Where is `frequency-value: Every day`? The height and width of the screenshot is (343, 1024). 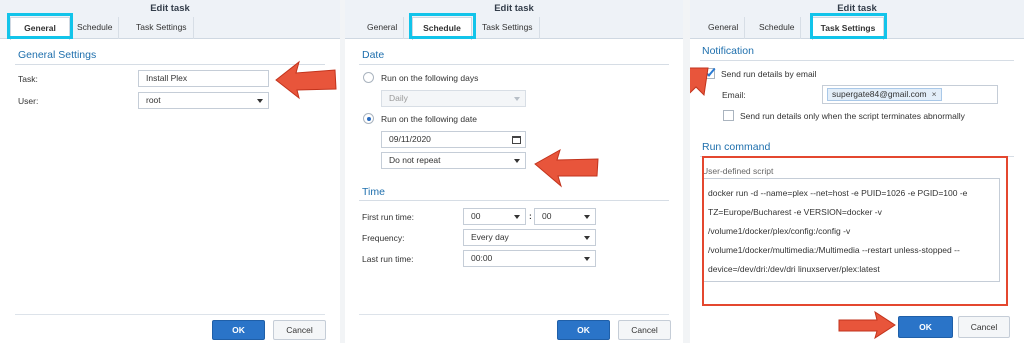 frequency-value: Every day is located at coordinates (490, 237).